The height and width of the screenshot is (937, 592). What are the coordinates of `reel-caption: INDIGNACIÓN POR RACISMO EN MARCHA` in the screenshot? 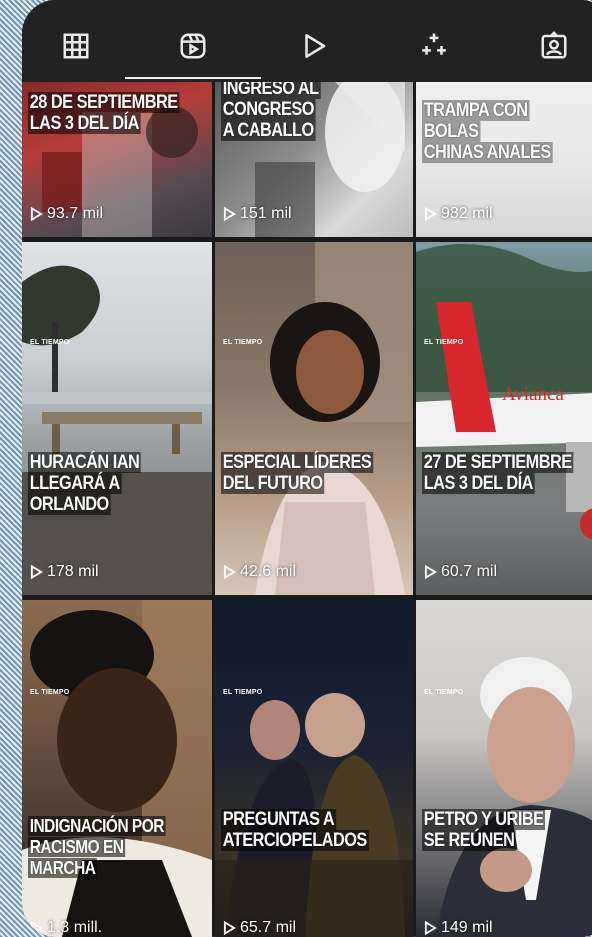 It's located at (97, 847).